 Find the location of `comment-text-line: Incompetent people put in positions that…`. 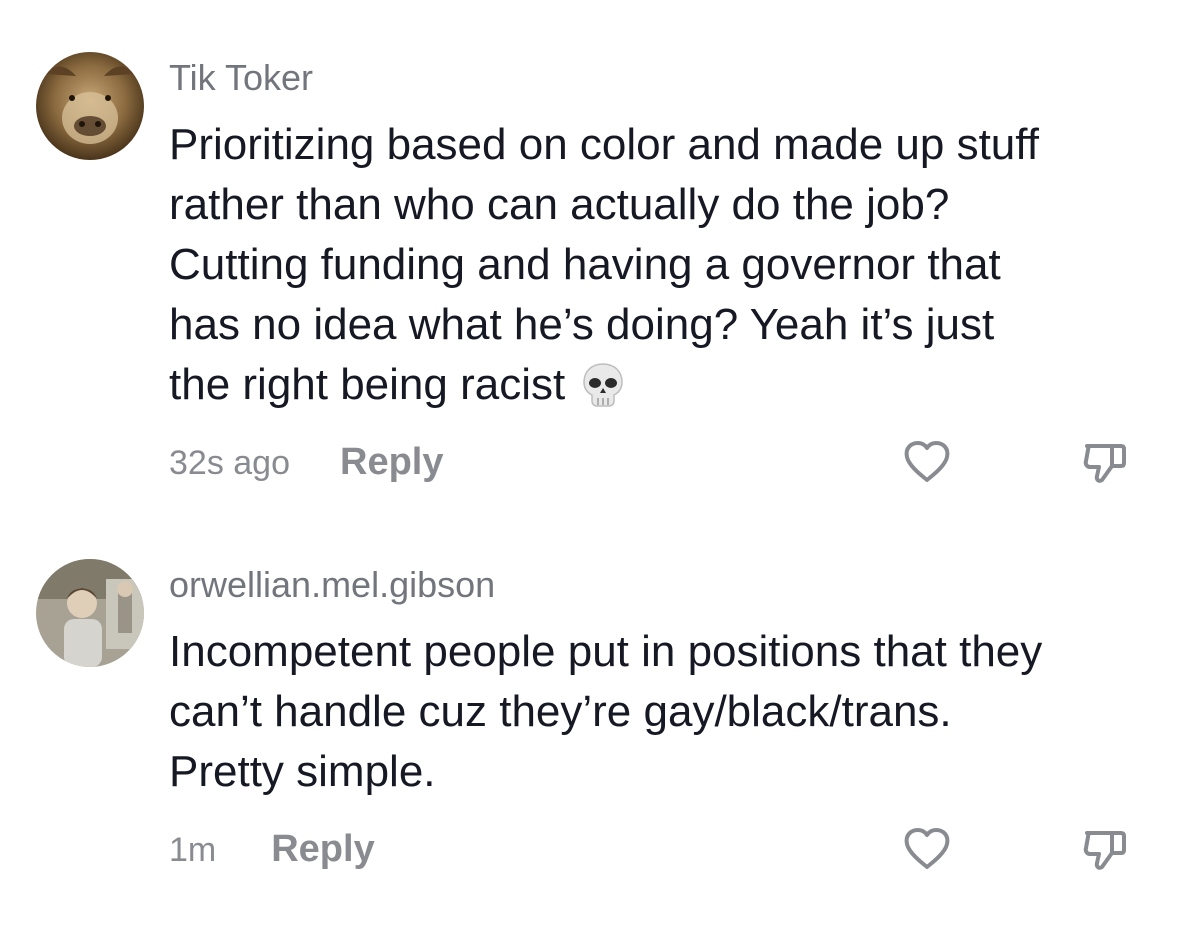

comment-text-line: Incompetent people put in positions that… is located at coordinates (606, 651).